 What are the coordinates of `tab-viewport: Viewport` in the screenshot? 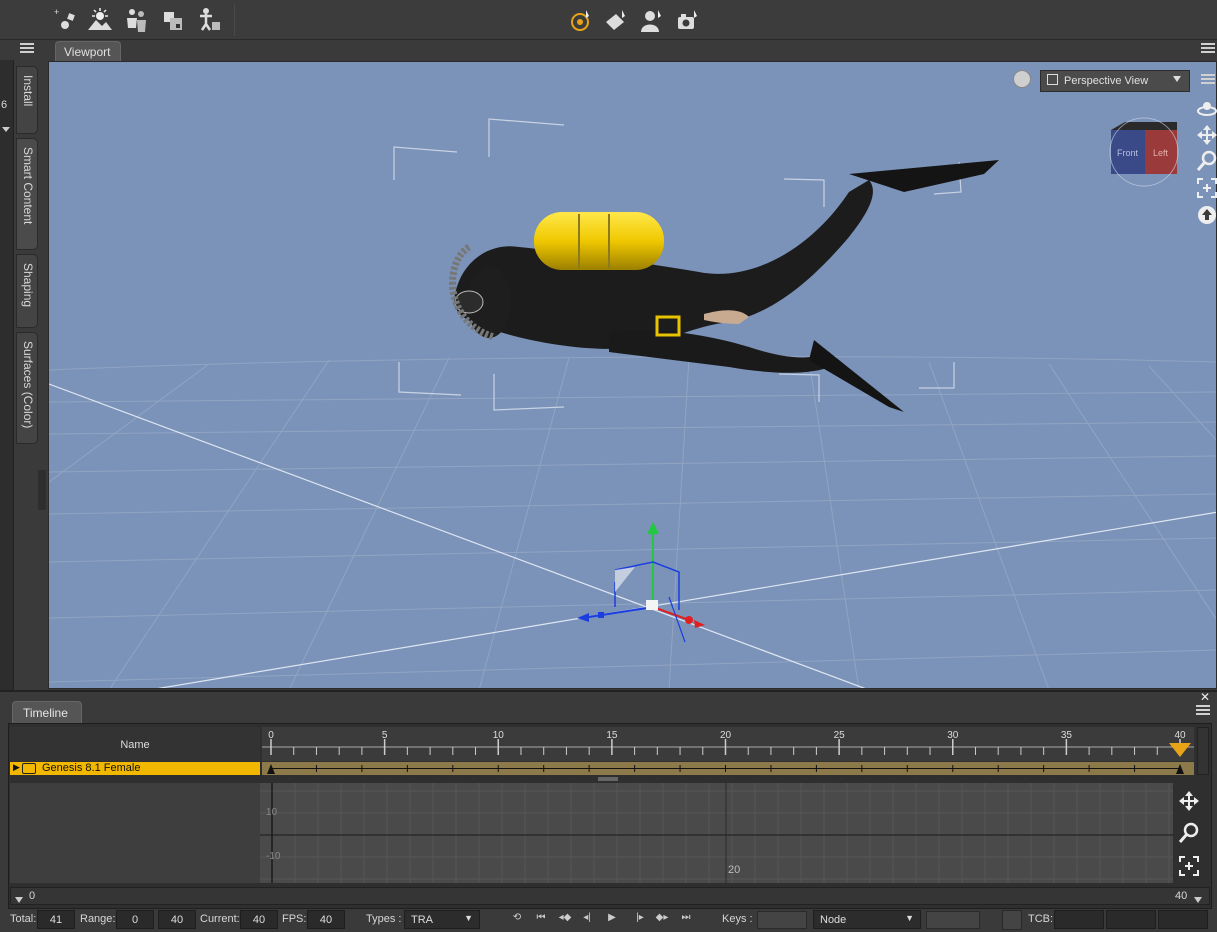 It's located at (88, 51).